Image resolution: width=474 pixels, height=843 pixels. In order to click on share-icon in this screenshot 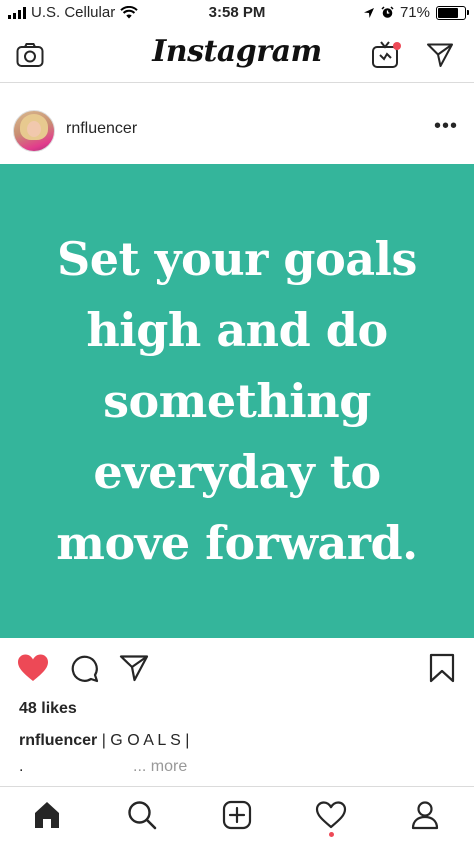, I will do `click(134, 668)`.